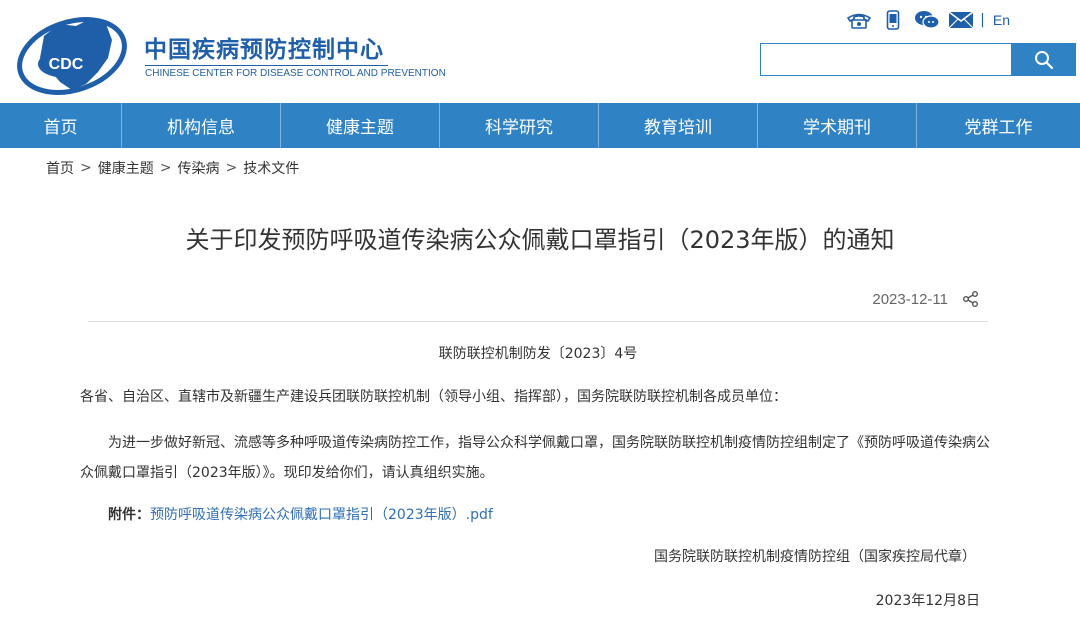 Image resolution: width=1080 pixels, height=619 pixels. Describe the element at coordinates (126, 168) in the screenshot. I see `breadcrumb-health-topics: 健康主题` at that location.